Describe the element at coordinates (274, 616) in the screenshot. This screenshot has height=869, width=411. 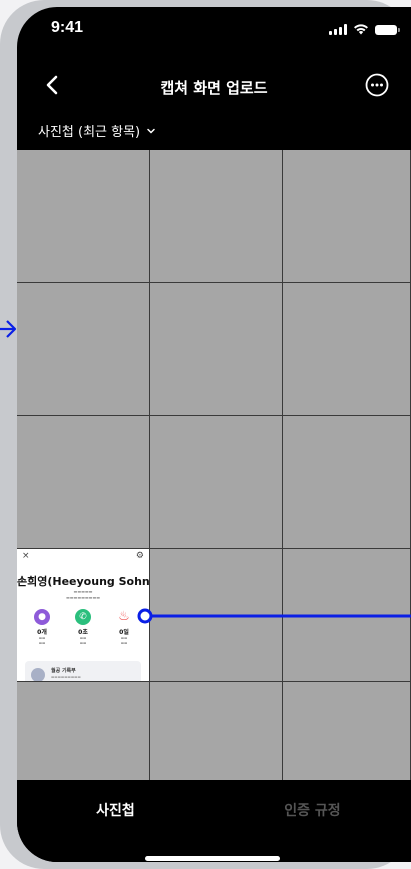
I see `annotation-pointer-line` at that location.